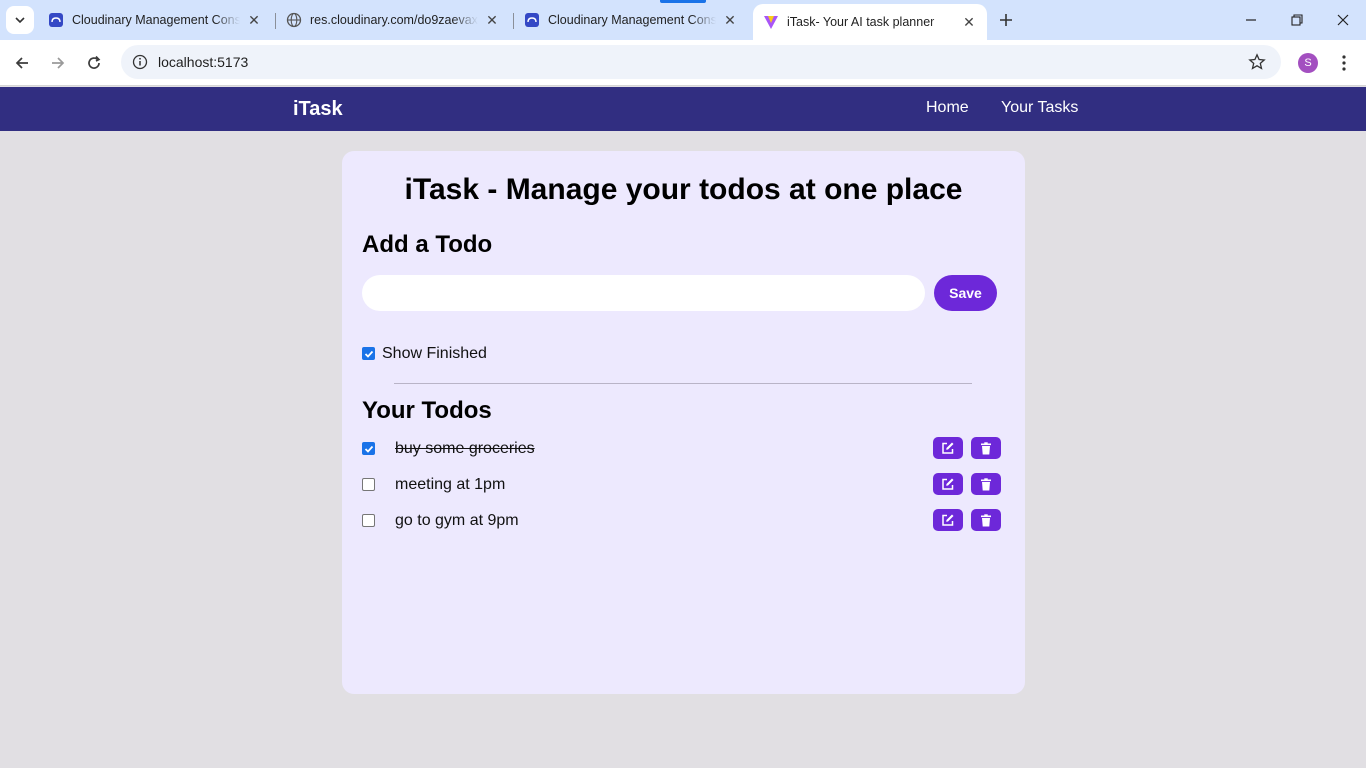 The height and width of the screenshot is (768, 1366). What do you see at coordinates (1039, 108) in the screenshot?
I see `nav-link-your-tasks: Your Tasks` at bounding box center [1039, 108].